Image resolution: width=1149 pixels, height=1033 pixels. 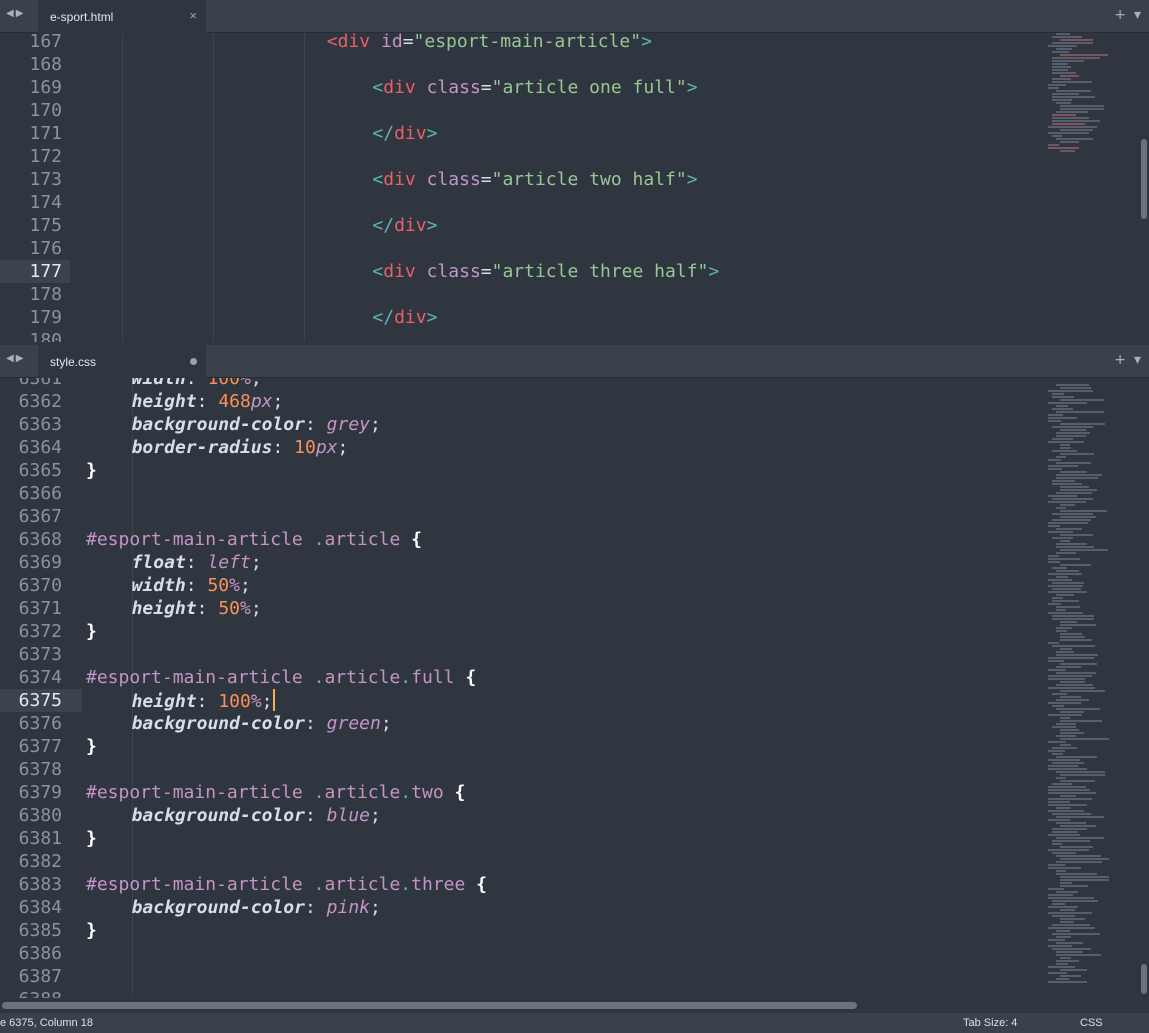 I want to click on code-line: 6369 float: left;, so click(x=520, y=562).